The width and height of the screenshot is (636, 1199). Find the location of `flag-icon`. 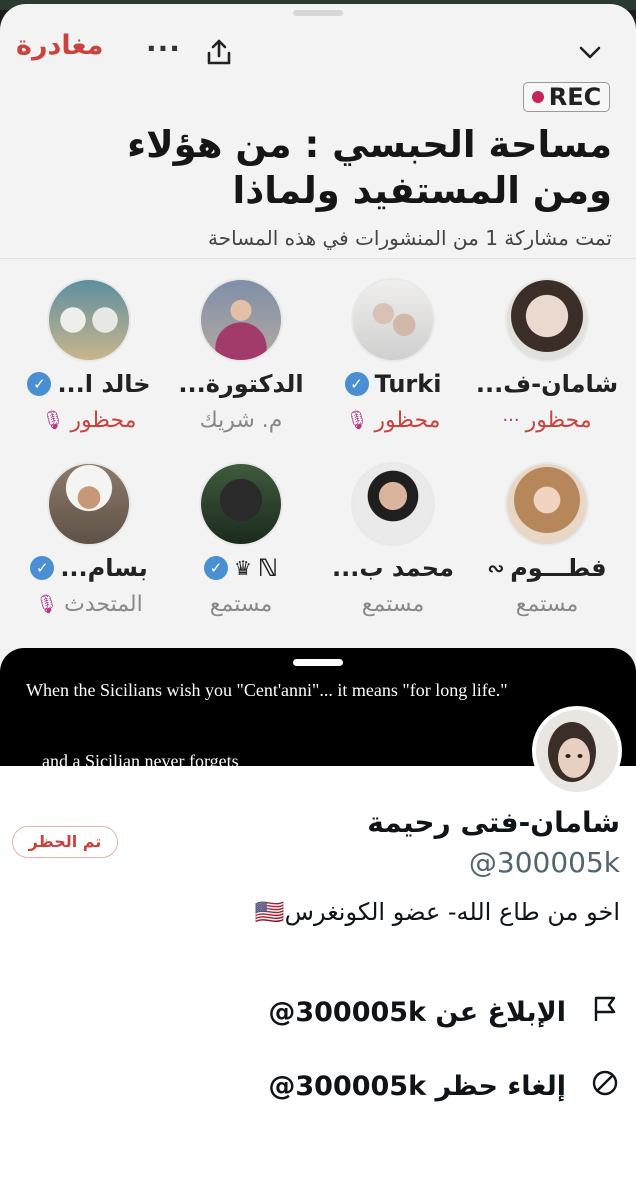

flag-icon is located at coordinates (605, 1012).